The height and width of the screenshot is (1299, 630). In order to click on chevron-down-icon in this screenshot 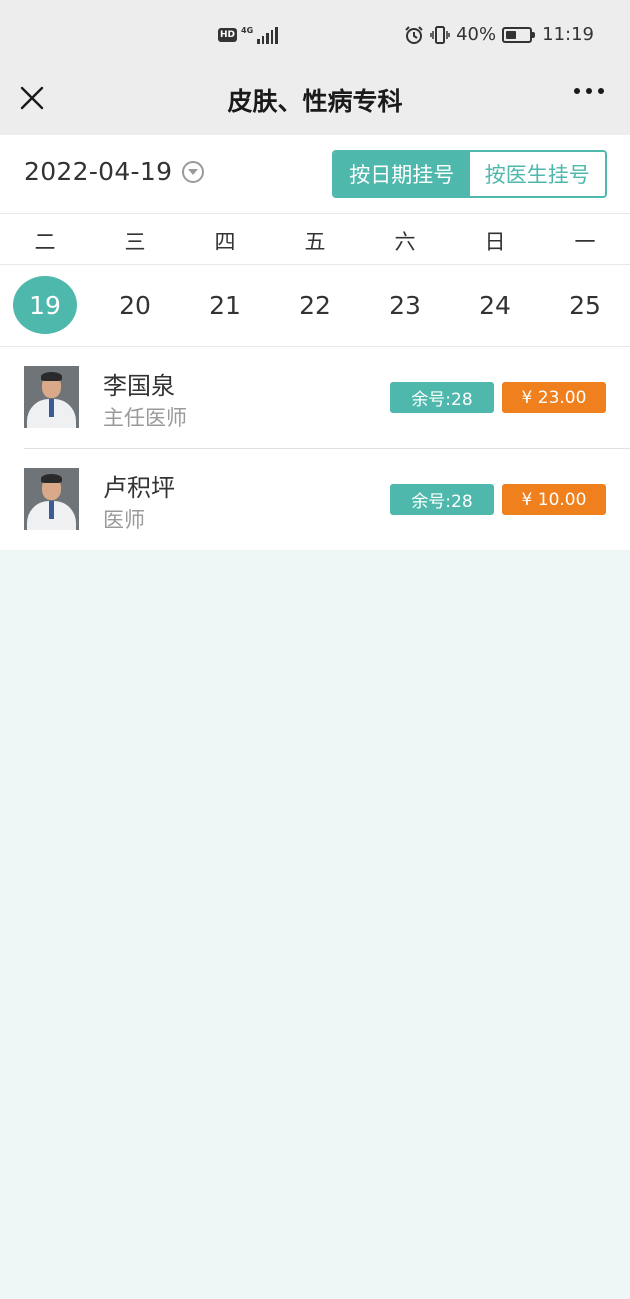, I will do `click(193, 171)`.